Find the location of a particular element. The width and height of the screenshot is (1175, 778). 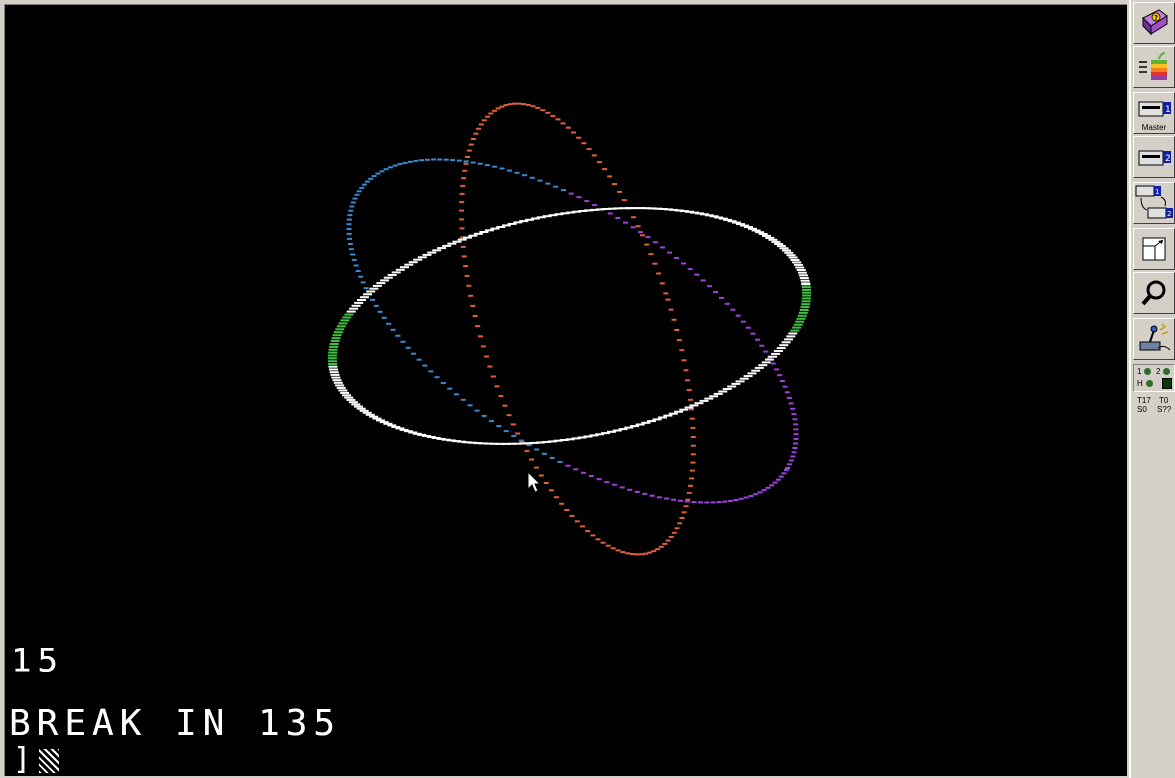

fullscreen-button is located at coordinates (1154, 249).